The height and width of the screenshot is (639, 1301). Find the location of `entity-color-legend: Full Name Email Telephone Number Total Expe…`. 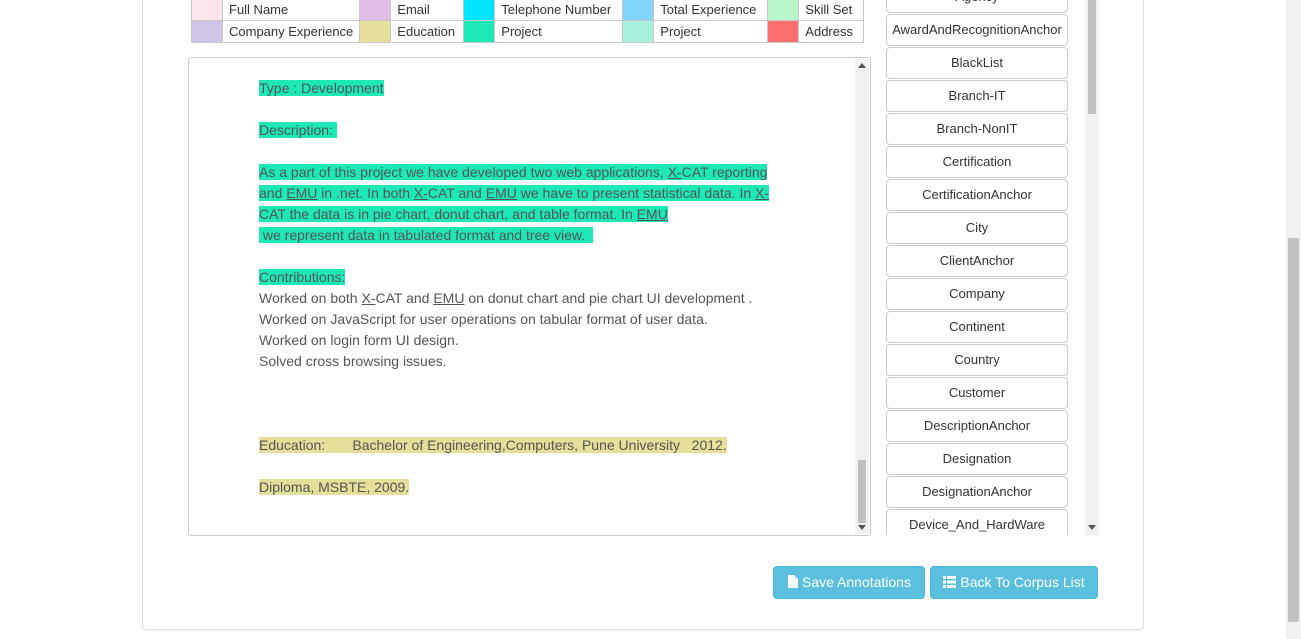

entity-color-legend: Full Name Email Telephone Number Total Expe… is located at coordinates (528, 21).